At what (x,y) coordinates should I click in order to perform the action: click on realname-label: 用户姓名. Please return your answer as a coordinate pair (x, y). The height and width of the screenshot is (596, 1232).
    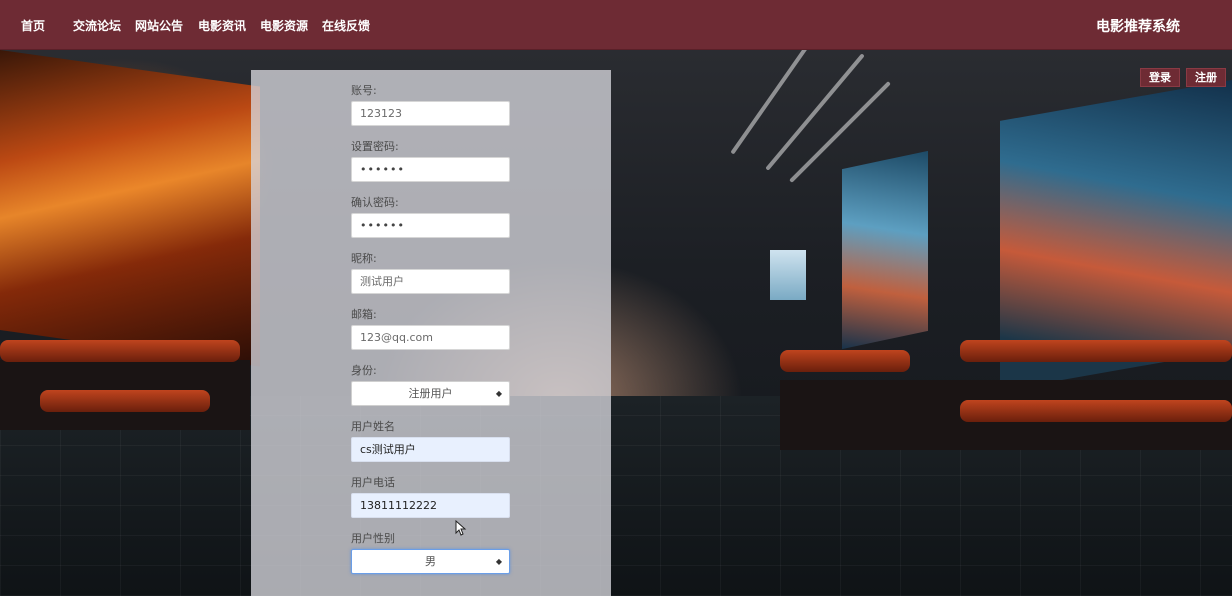
    Looking at the image, I should click on (373, 426).